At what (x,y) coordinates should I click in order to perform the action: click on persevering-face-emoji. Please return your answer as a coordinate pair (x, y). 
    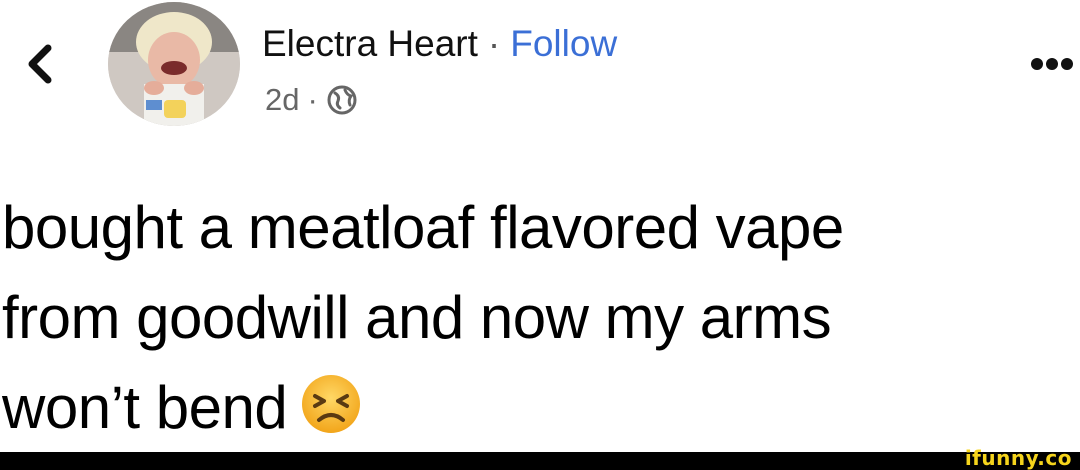
    Looking at the image, I should click on (331, 404).